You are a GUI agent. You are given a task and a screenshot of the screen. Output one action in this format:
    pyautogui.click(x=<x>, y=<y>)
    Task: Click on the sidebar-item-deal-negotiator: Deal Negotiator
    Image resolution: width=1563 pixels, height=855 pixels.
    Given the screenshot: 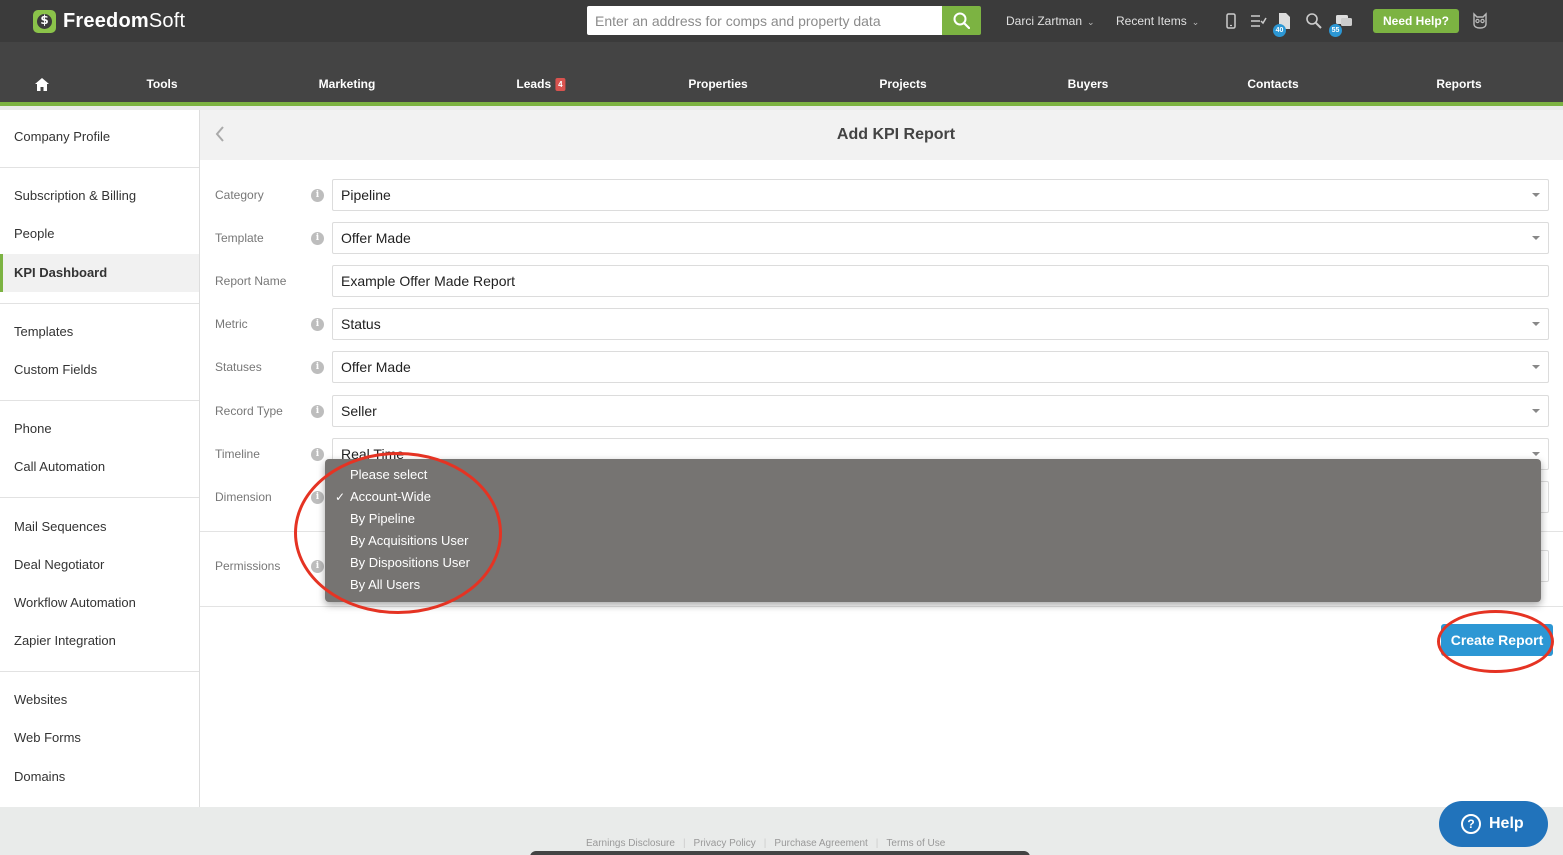 What is the action you would take?
    pyautogui.click(x=99, y=565)
    